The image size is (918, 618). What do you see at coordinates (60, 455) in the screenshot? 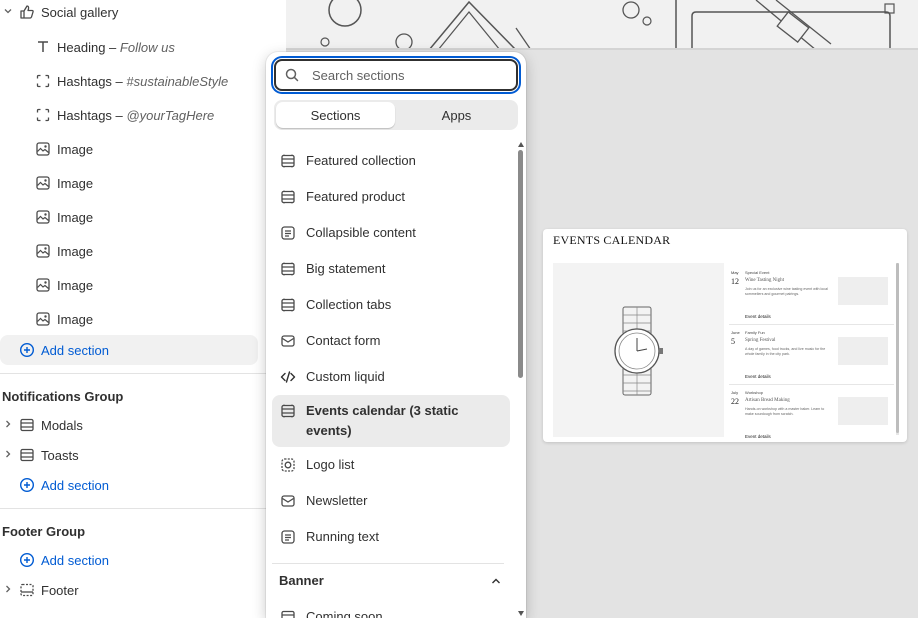
I see `section-label: Toasts` at bounding box center [60, 455].